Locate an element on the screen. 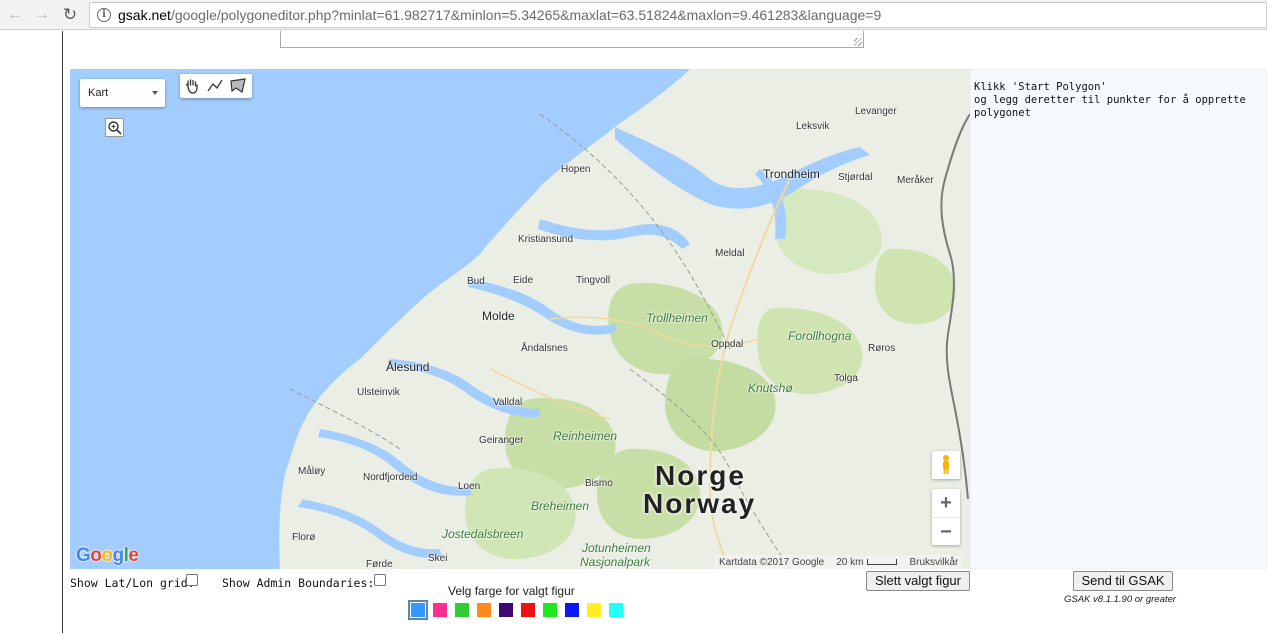 The image size is (1267, 633). color-picker-heading: Velg farge for valgt figur is located at coordinates (511, 591).